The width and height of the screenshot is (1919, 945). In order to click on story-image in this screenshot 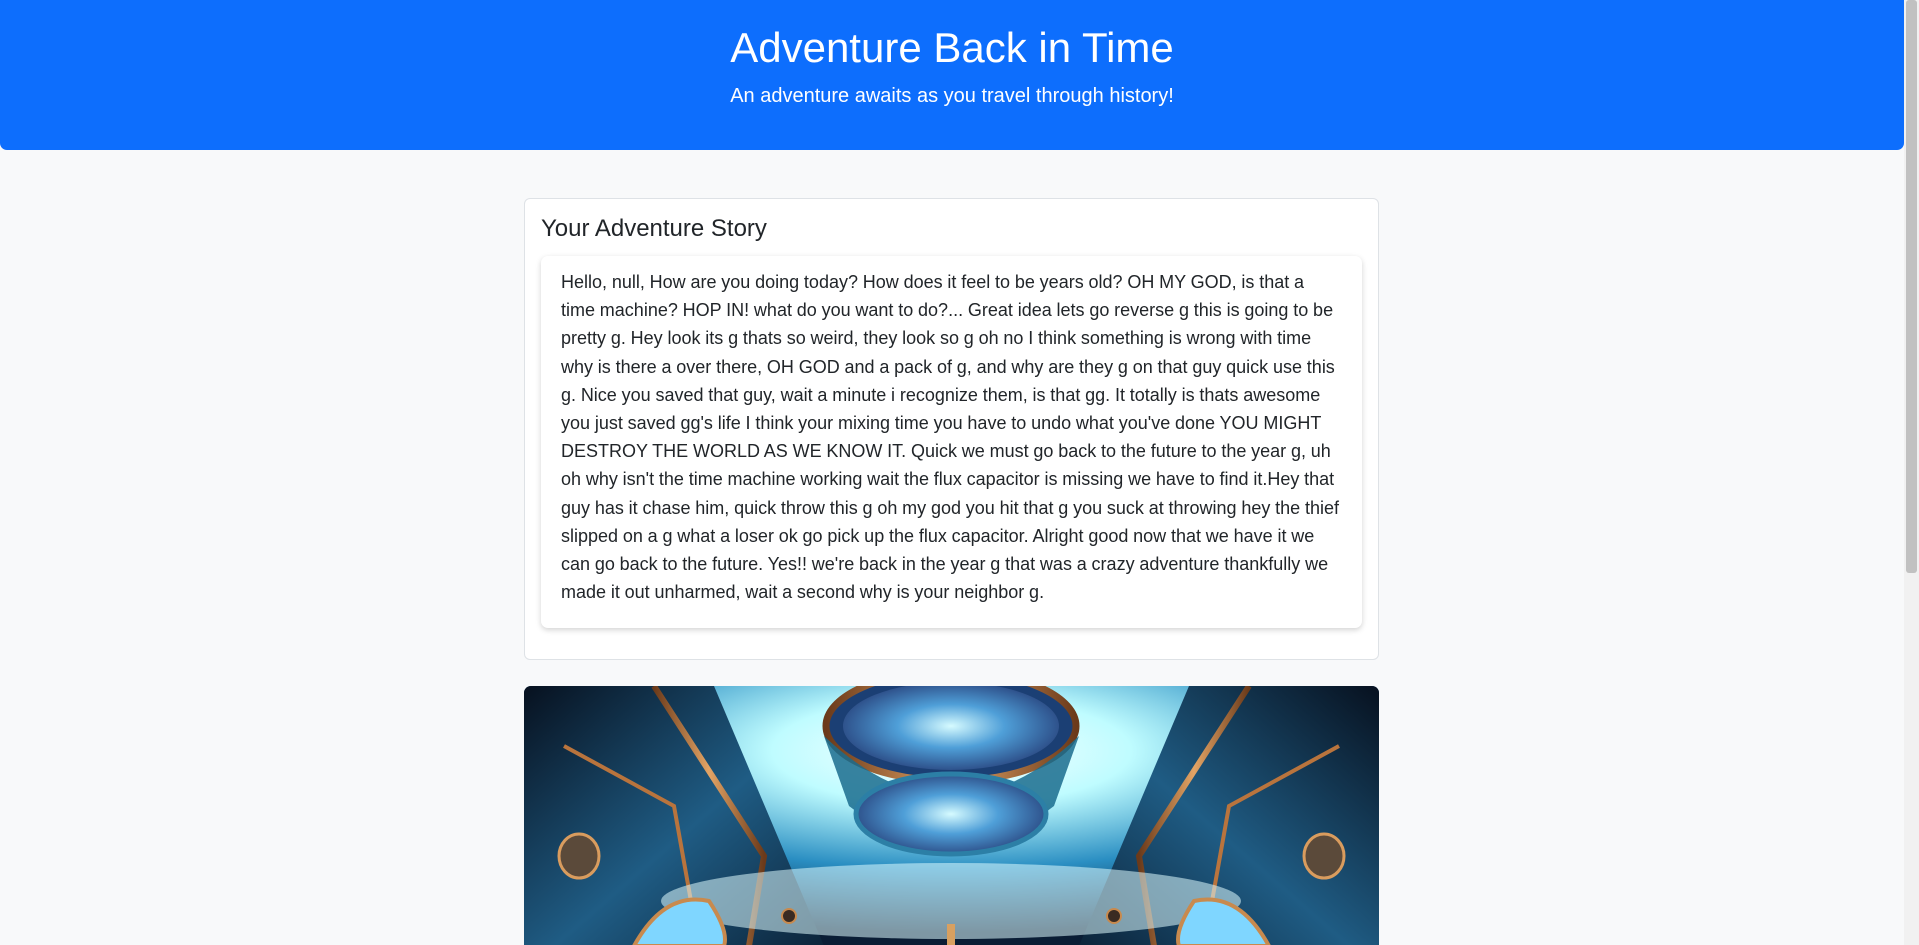, I will do `click(951, 815)`.